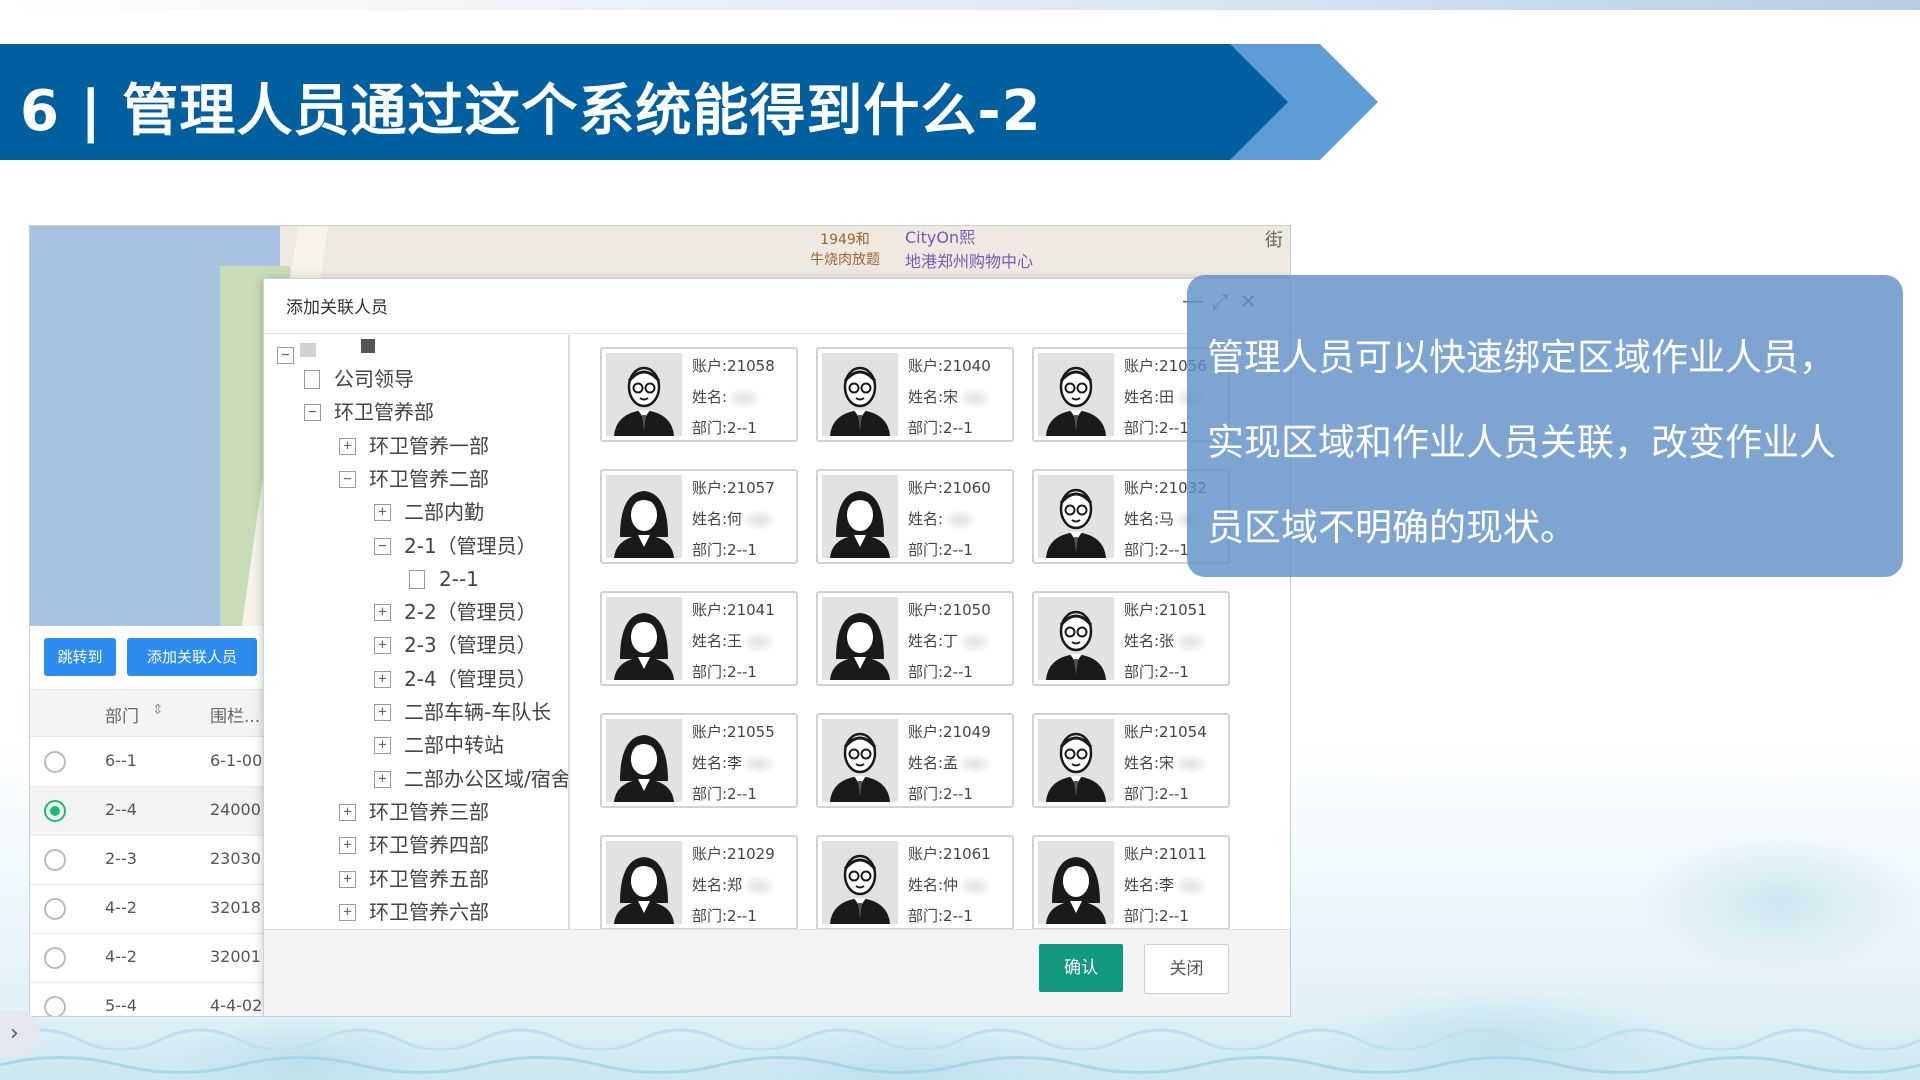 The image size is (1920, 1080). Describe the element at coordinates (121, 1005) in the screenshot. I see `cell-dept: 5--4` at that location.